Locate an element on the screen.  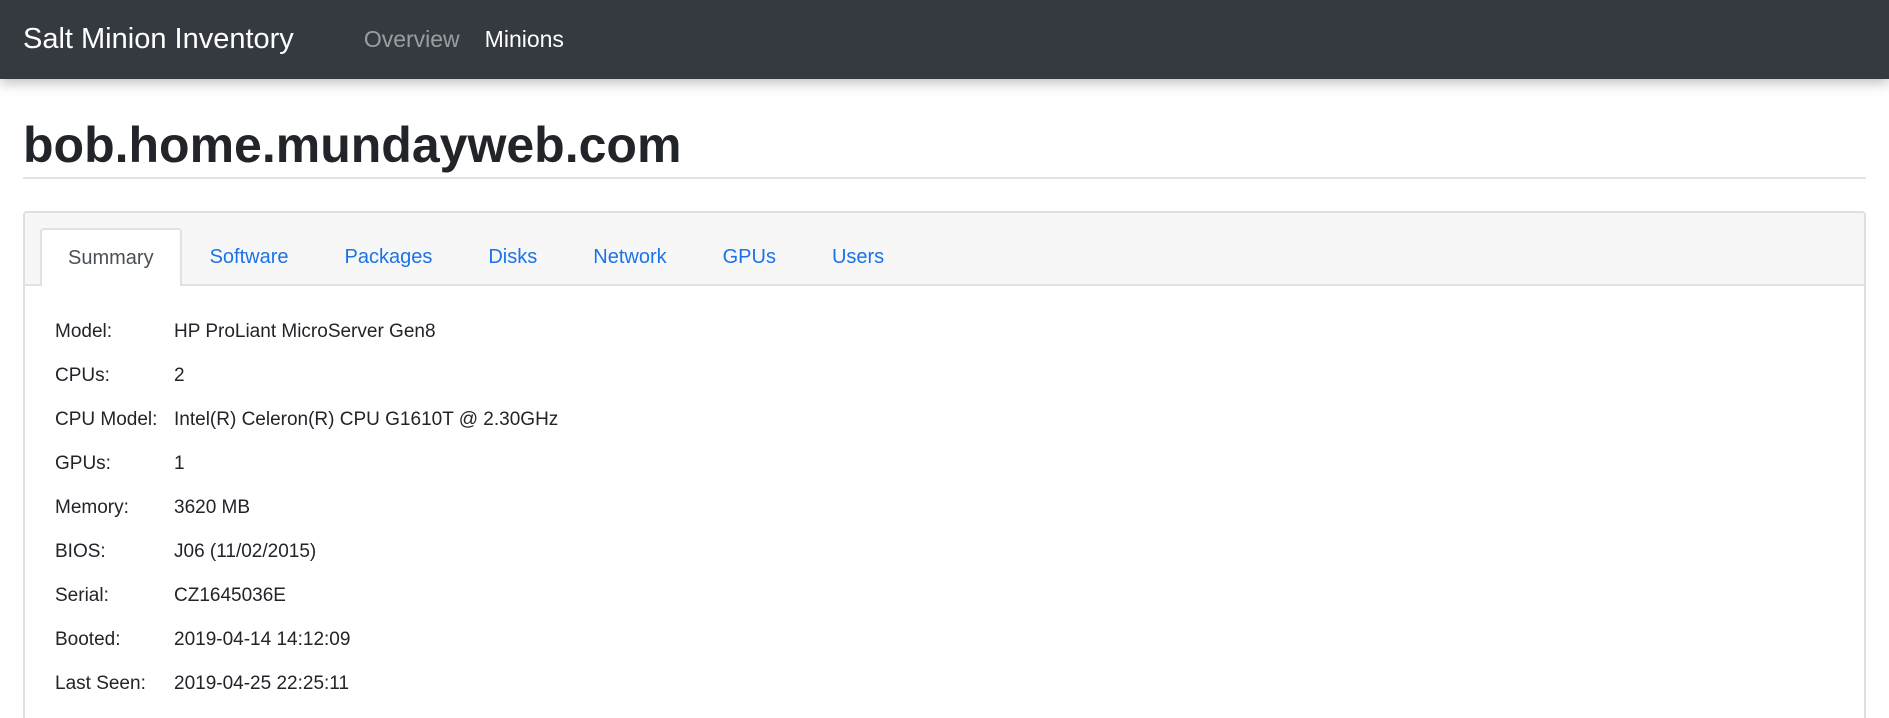
serial-value: CZ1645036E is located at coordinates (230, 595).